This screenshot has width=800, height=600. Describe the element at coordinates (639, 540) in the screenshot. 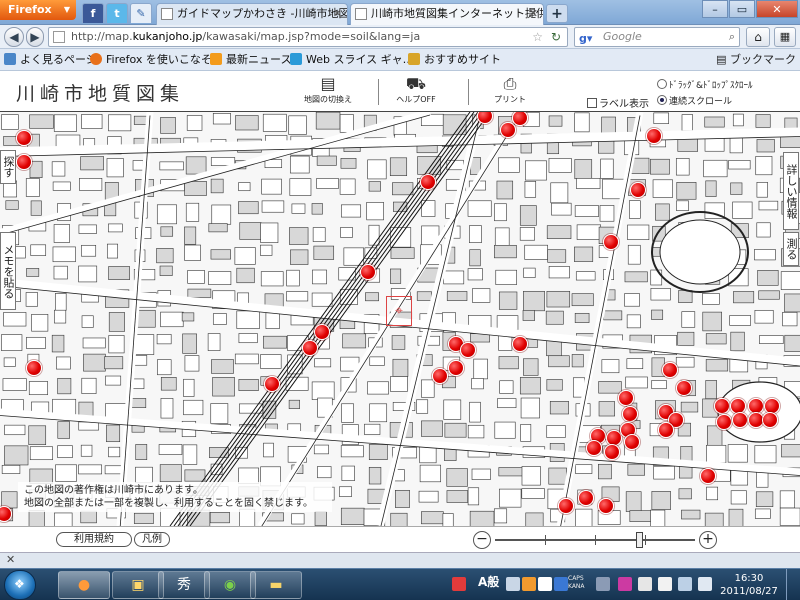

I see `zoom-slider-thumb` at that location.